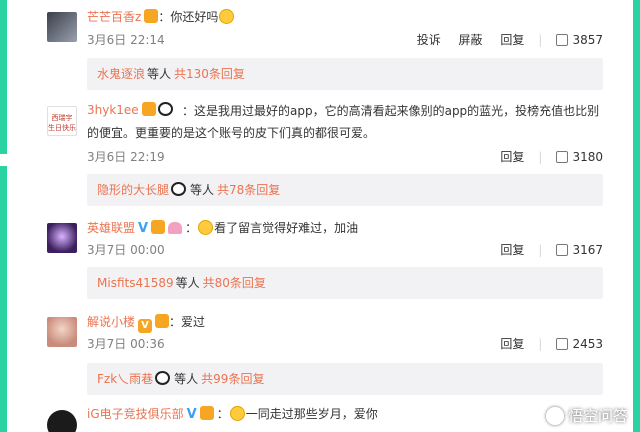  I want to click on reply-summary: 隐形的大长腿 等人 共78条回复, so click(345, 190).